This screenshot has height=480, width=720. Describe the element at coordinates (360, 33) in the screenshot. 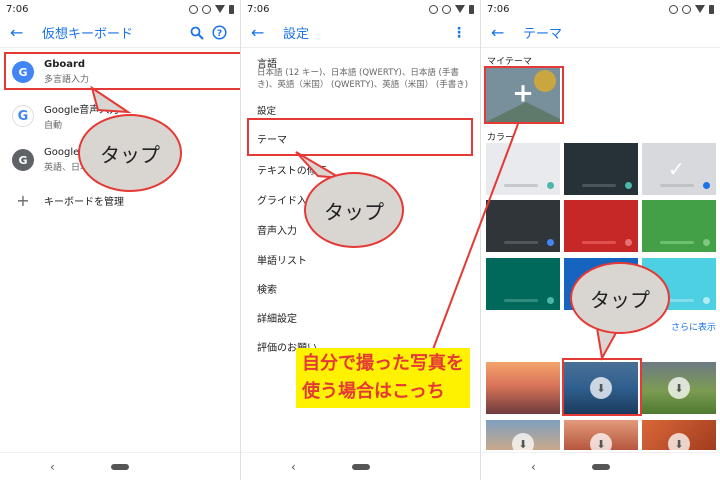

I see `app-bar: ← 設定 ⋮` at that location.